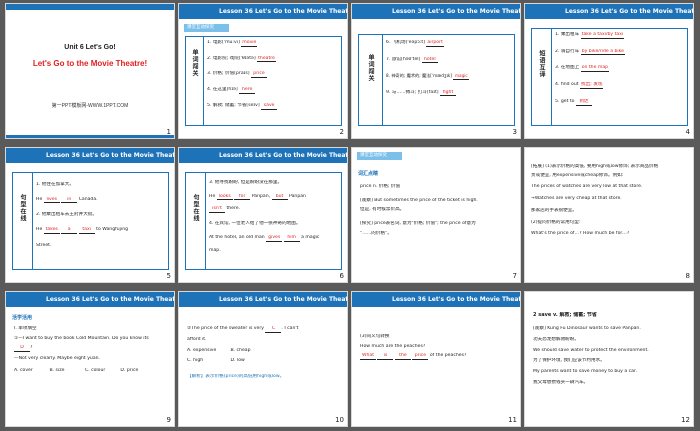 This screenshot has height=431, width=700. I want to click on phrase-item: 3. 在地图上 on the map, so click(582, 69).